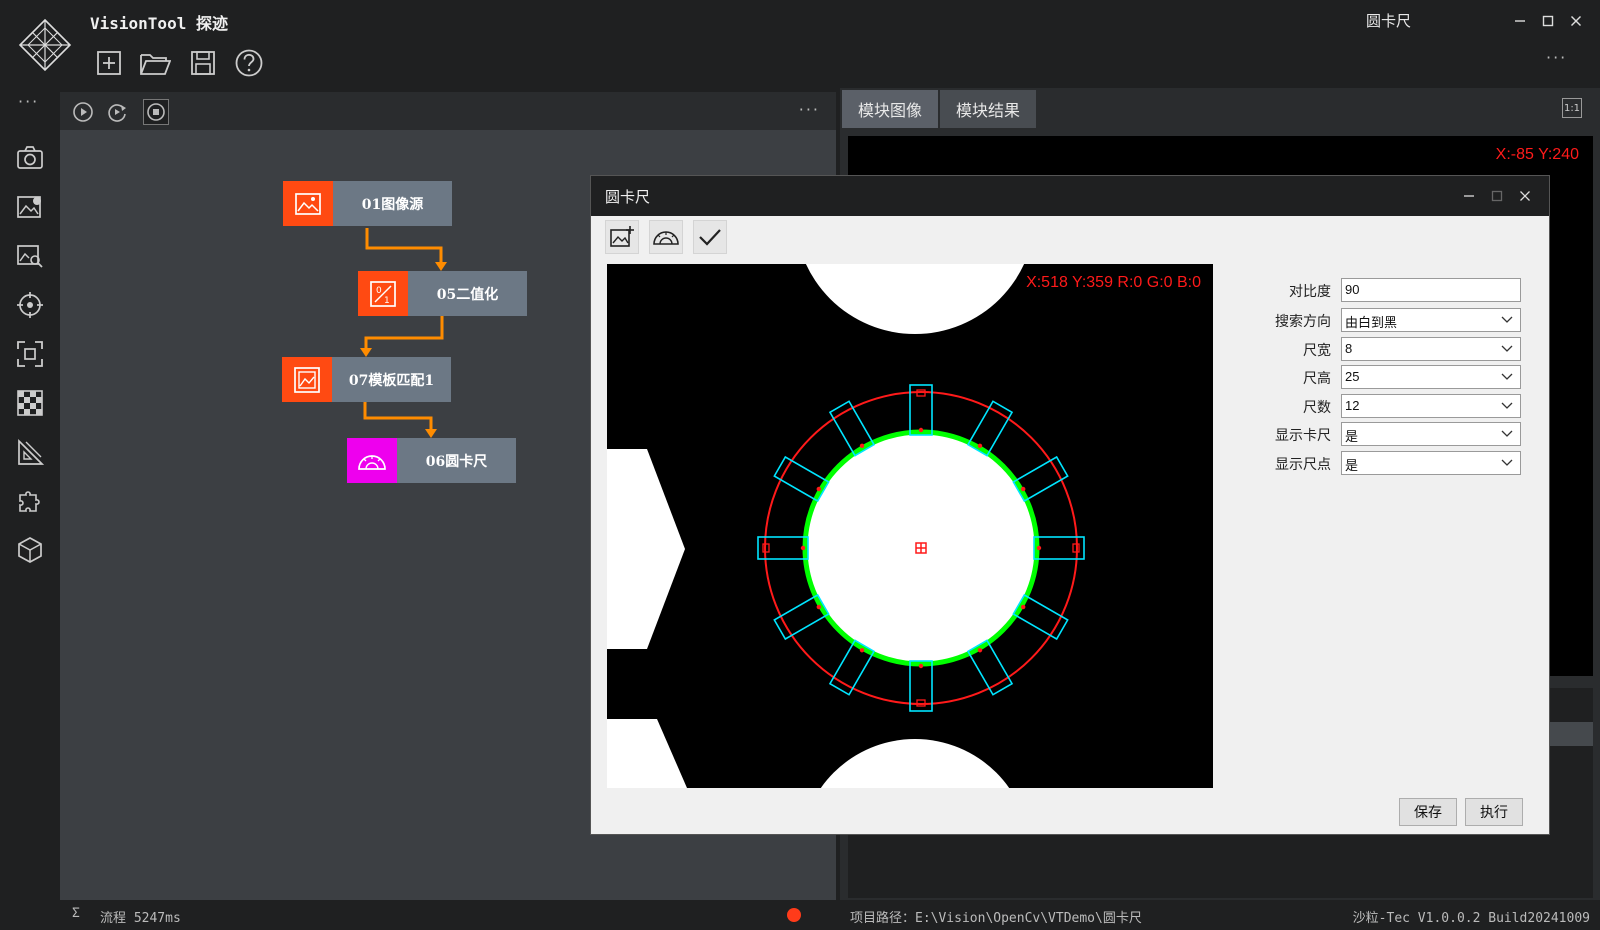  Describe the element at coordinates (628, 197) in the screenshot. I see `dialog-title: 圆卡尺` at that location.